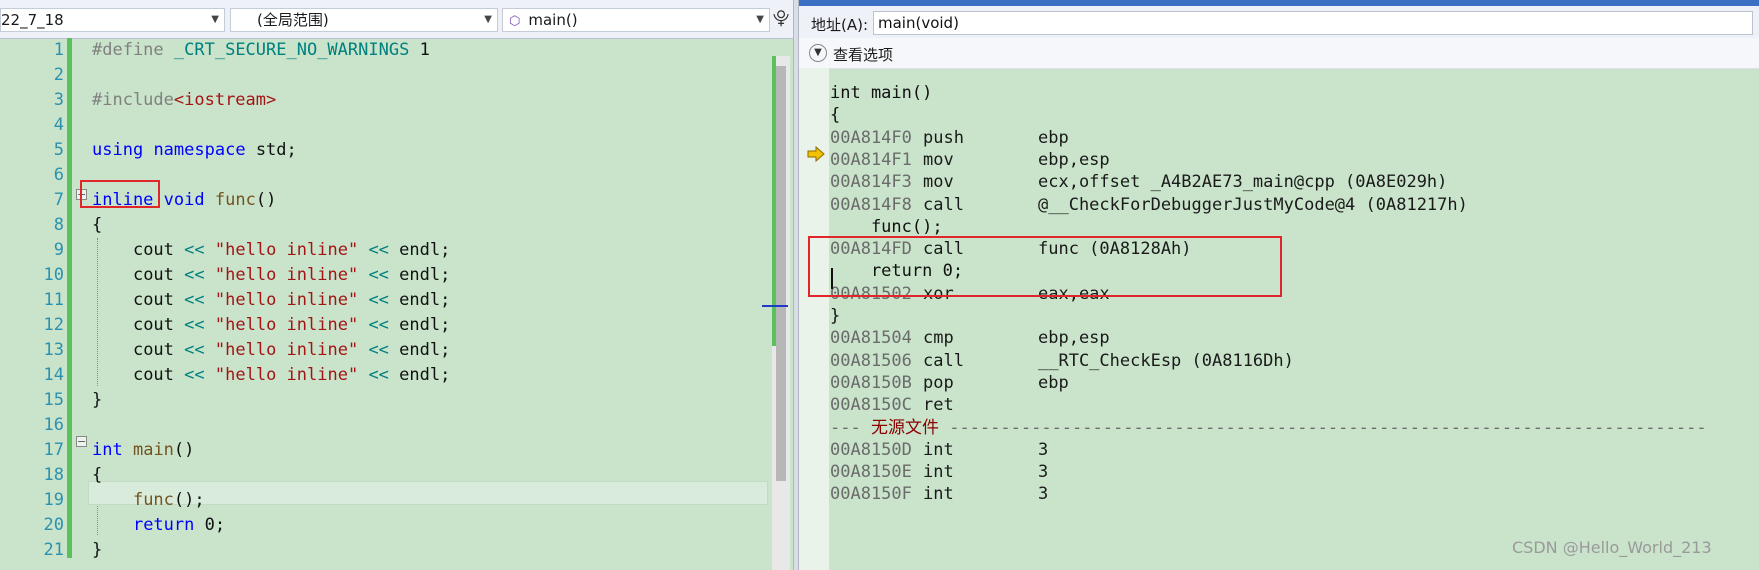  I want to click on line-number: 10, so click(53, 275).